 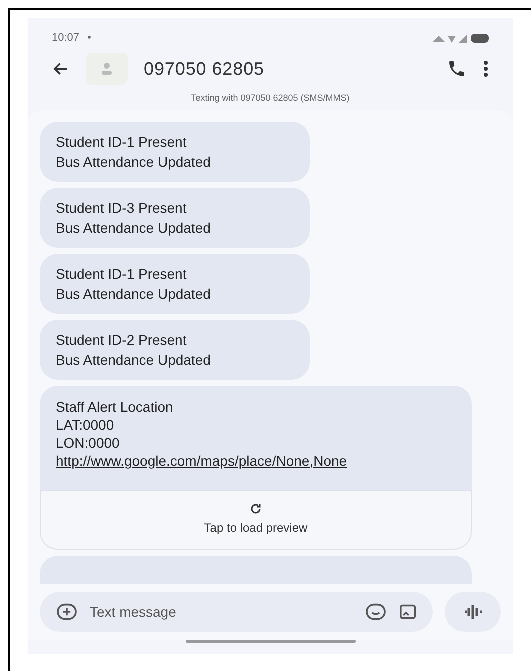 What do you see at coordinates (205, 69) in the screenshot?
I see `contact-title: 097050 62805` at bounding box center [205, 69].